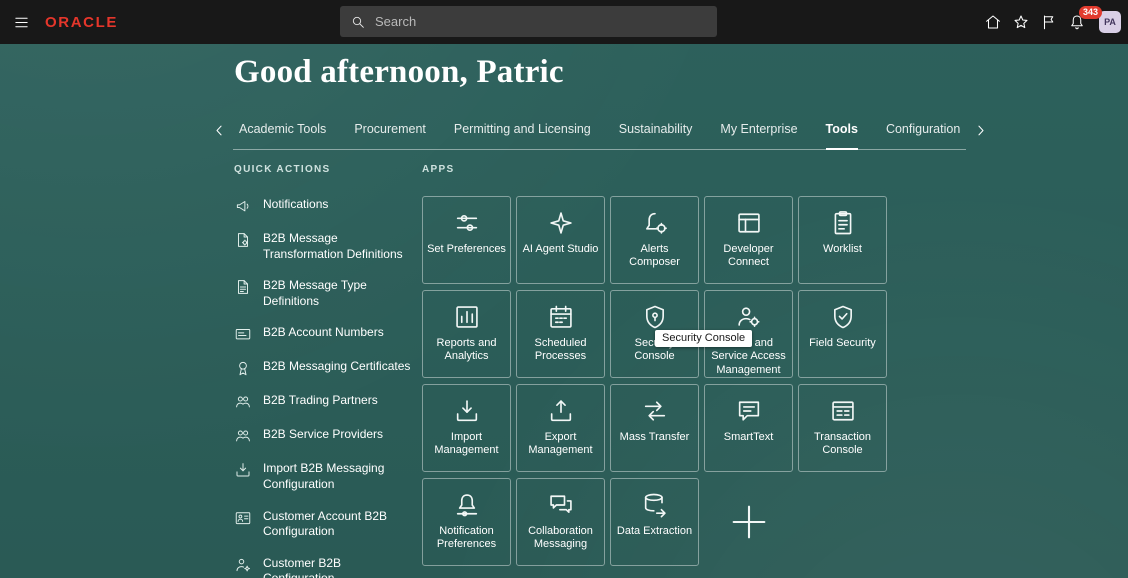 The image size is (1128, 578). Describe the element at coordinates (560, 522) in the screenshot. I see `app-tile-collaboration-messaging: Collaboration Messaging` at that location.